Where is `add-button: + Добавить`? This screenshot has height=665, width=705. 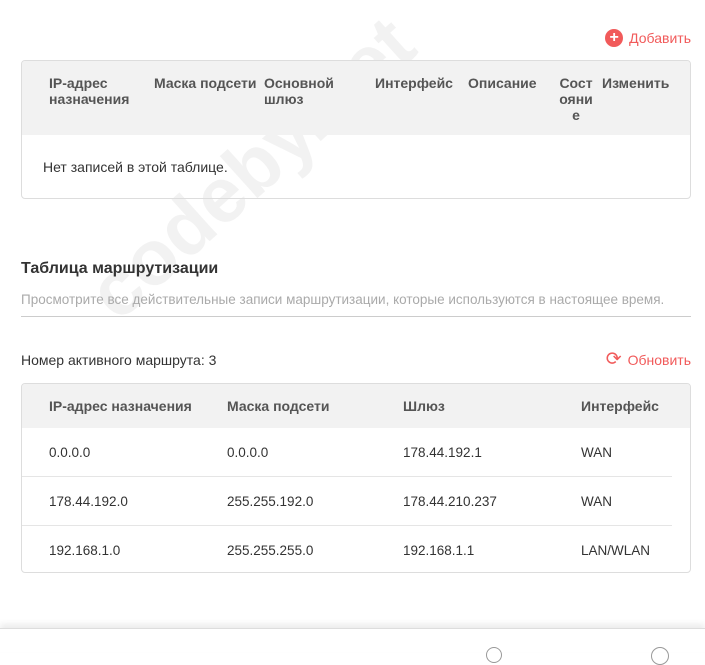 add-button: + Добавить is located at coordinates (648, 38).